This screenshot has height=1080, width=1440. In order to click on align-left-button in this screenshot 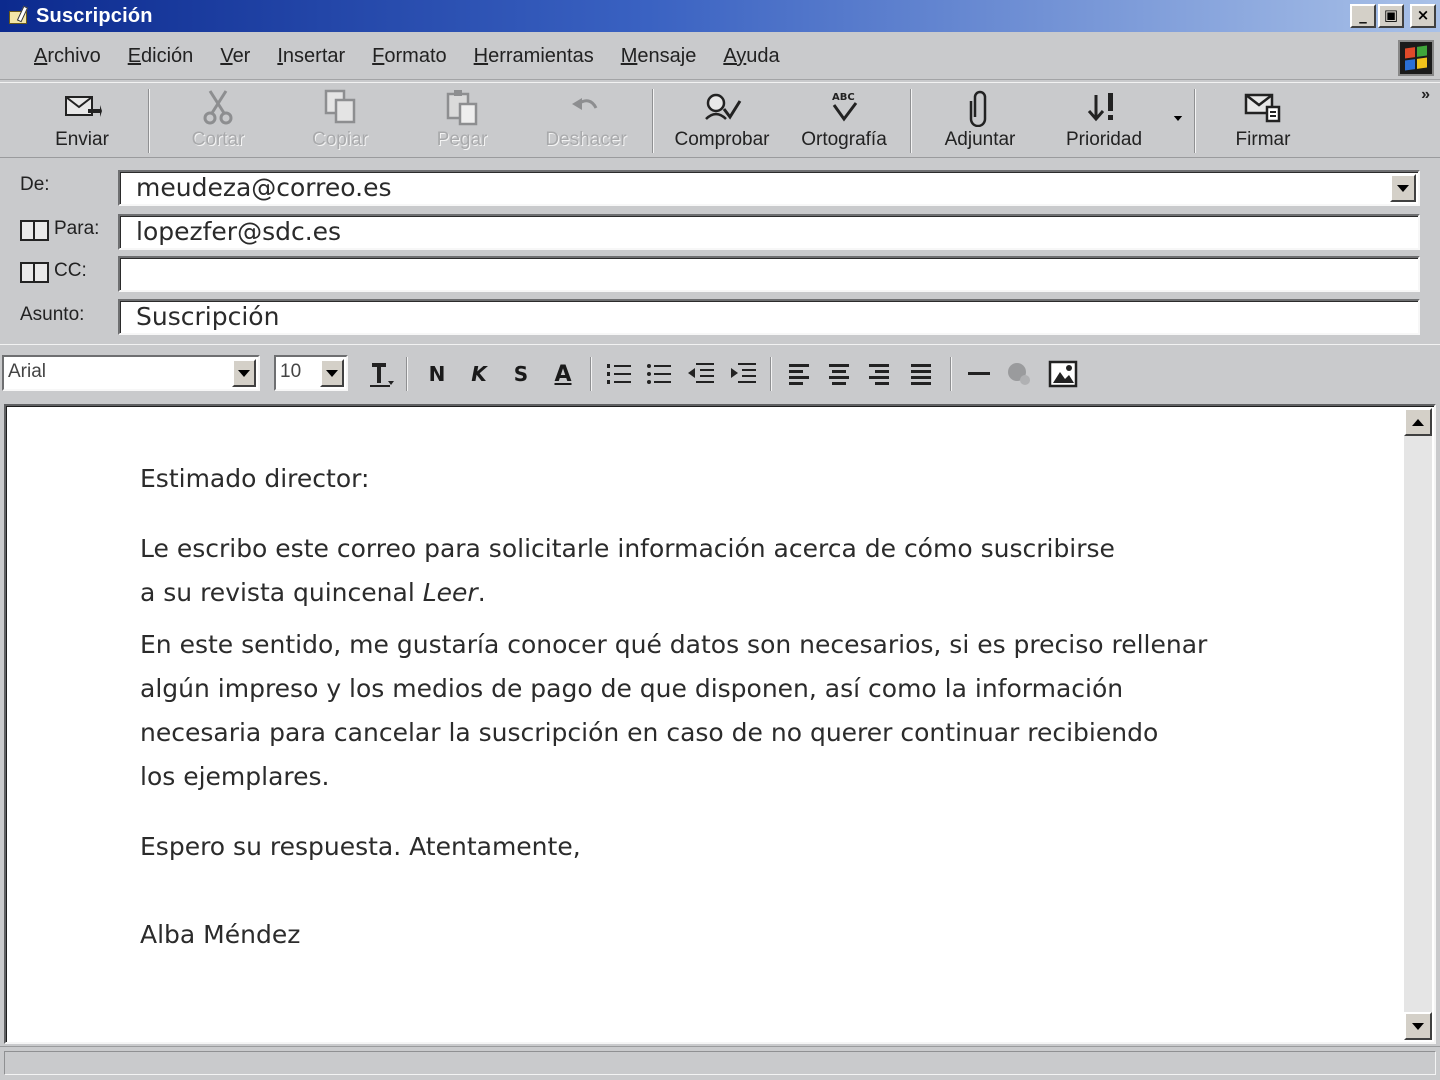, I will do `click(799, 374)`.